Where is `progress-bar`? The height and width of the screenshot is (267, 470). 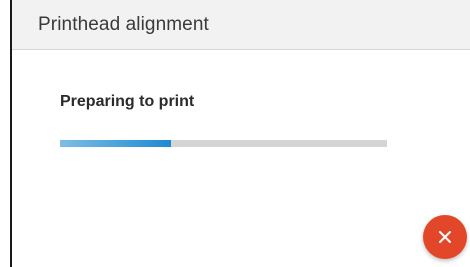
progress-bar is located at coordinates (223, 143).